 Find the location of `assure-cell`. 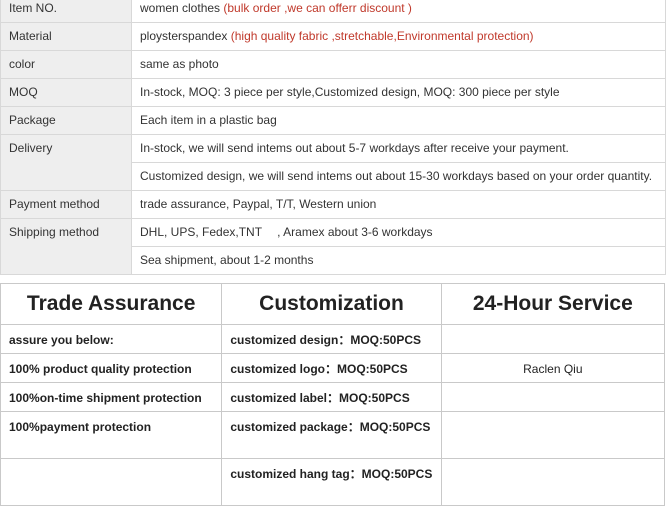

assure-cell is located at coordinates (111, 482).